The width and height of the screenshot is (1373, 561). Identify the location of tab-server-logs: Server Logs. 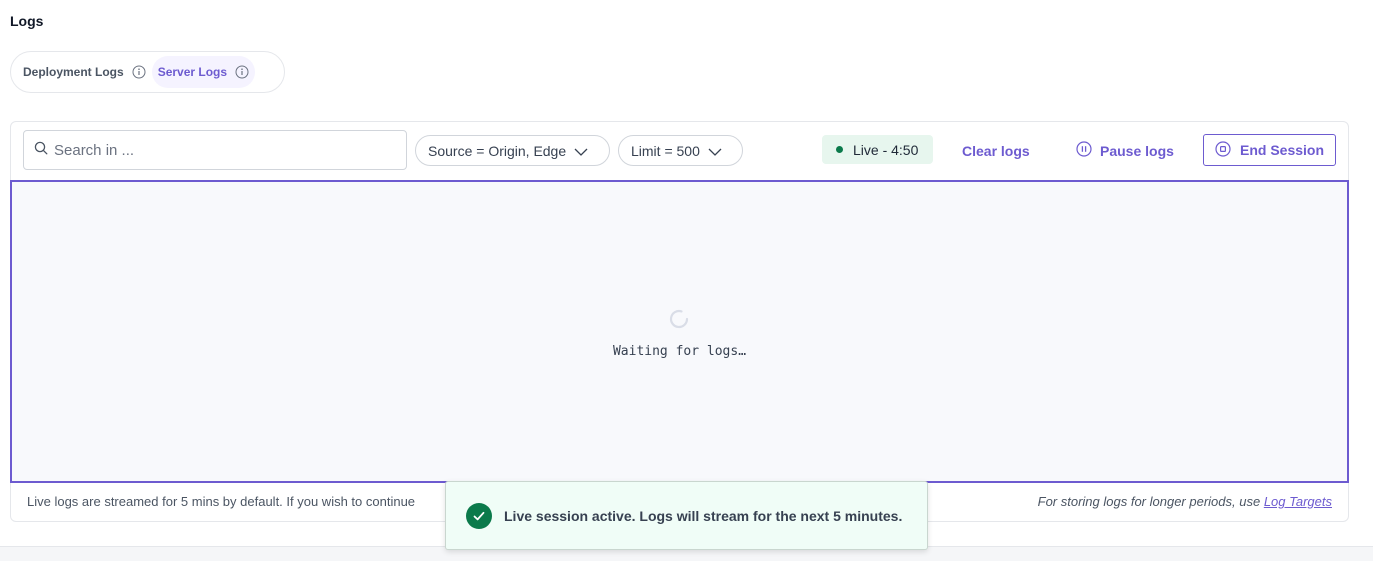
(203, 72).